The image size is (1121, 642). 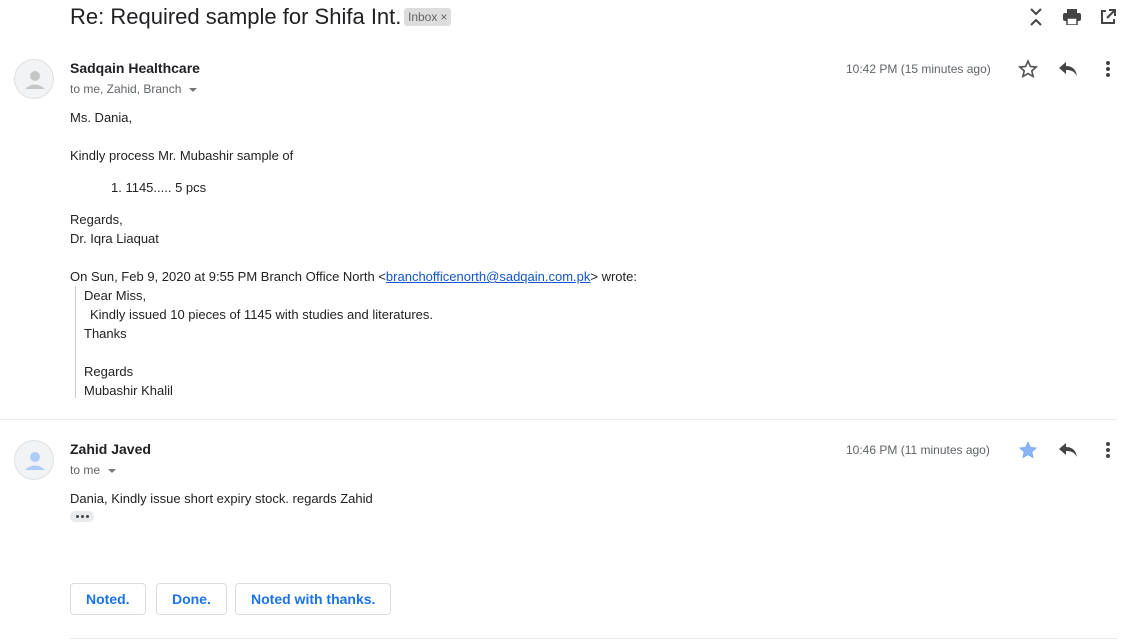 I want to click on message-time: 10:42 PM (15 minutes ago), so click(x=918, y=69).